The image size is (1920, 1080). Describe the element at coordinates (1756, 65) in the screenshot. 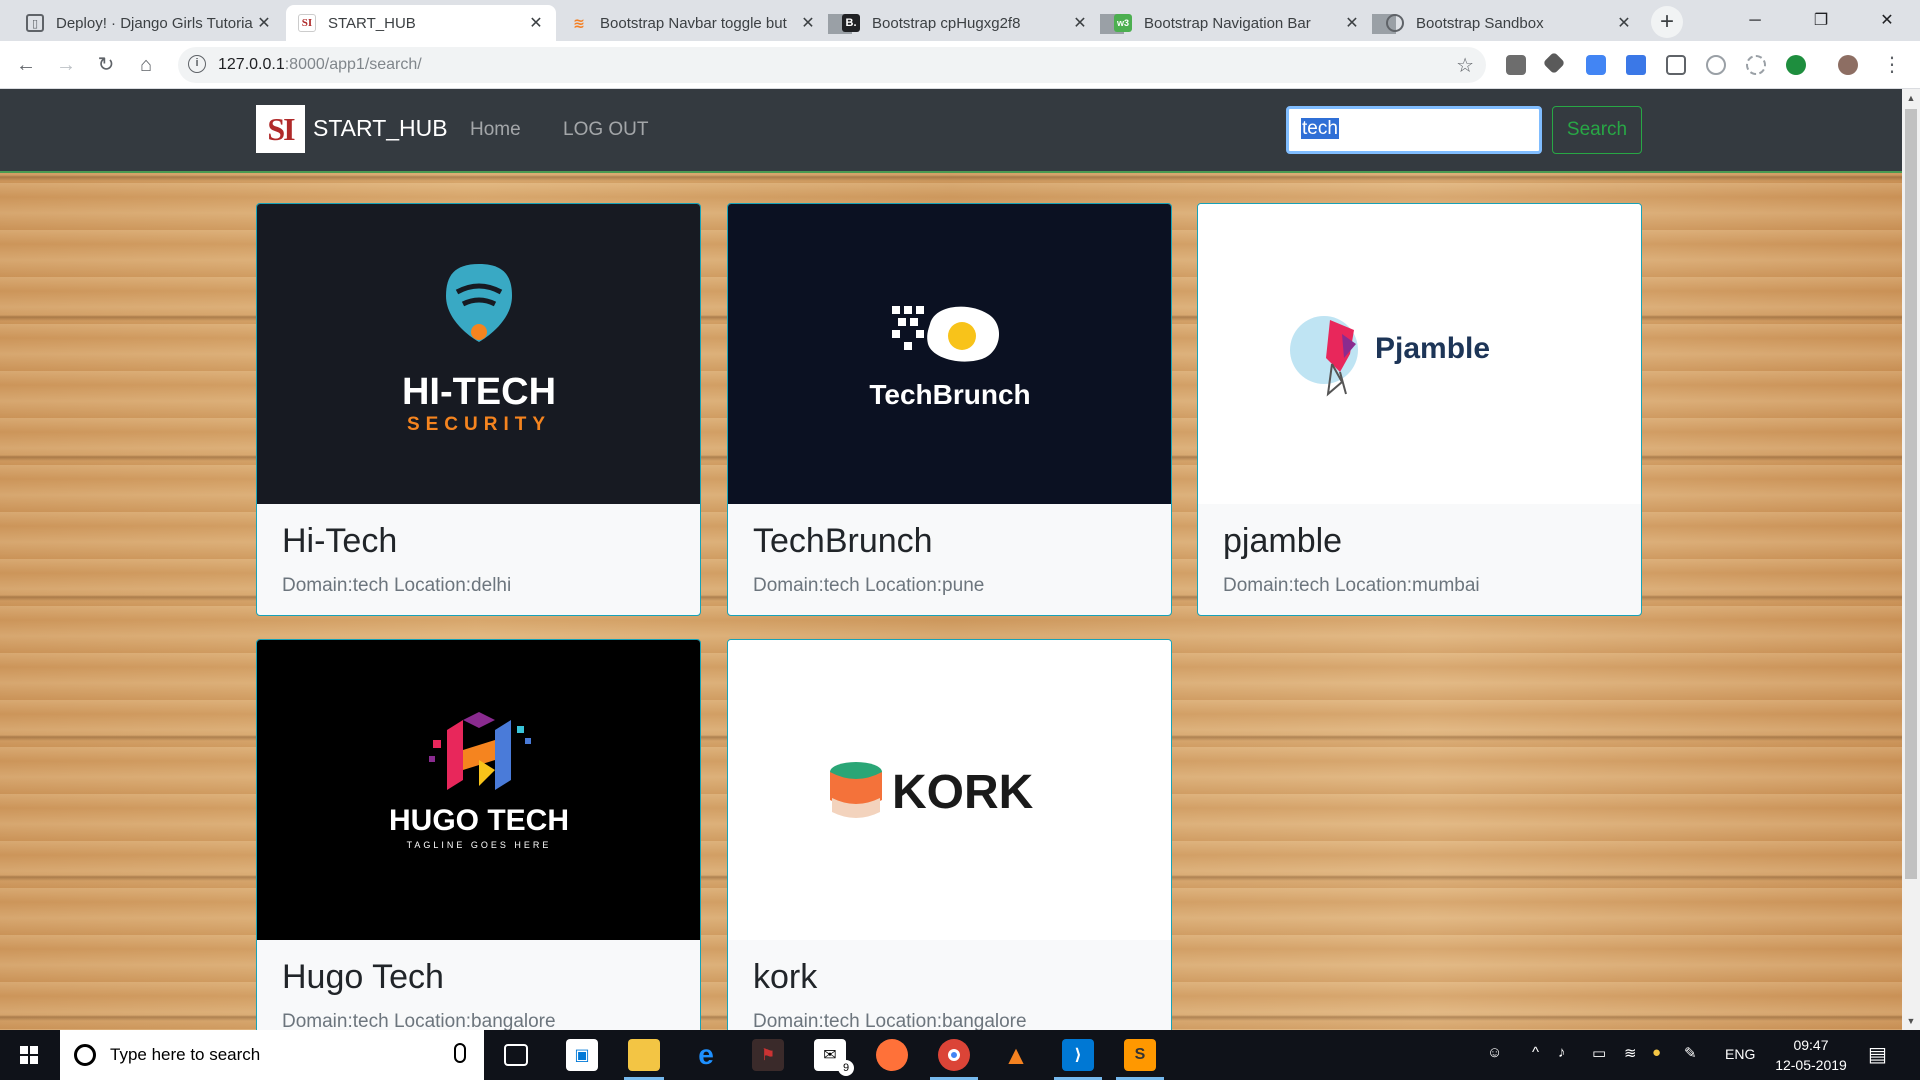

I see `loading-extension-icon` at that location.